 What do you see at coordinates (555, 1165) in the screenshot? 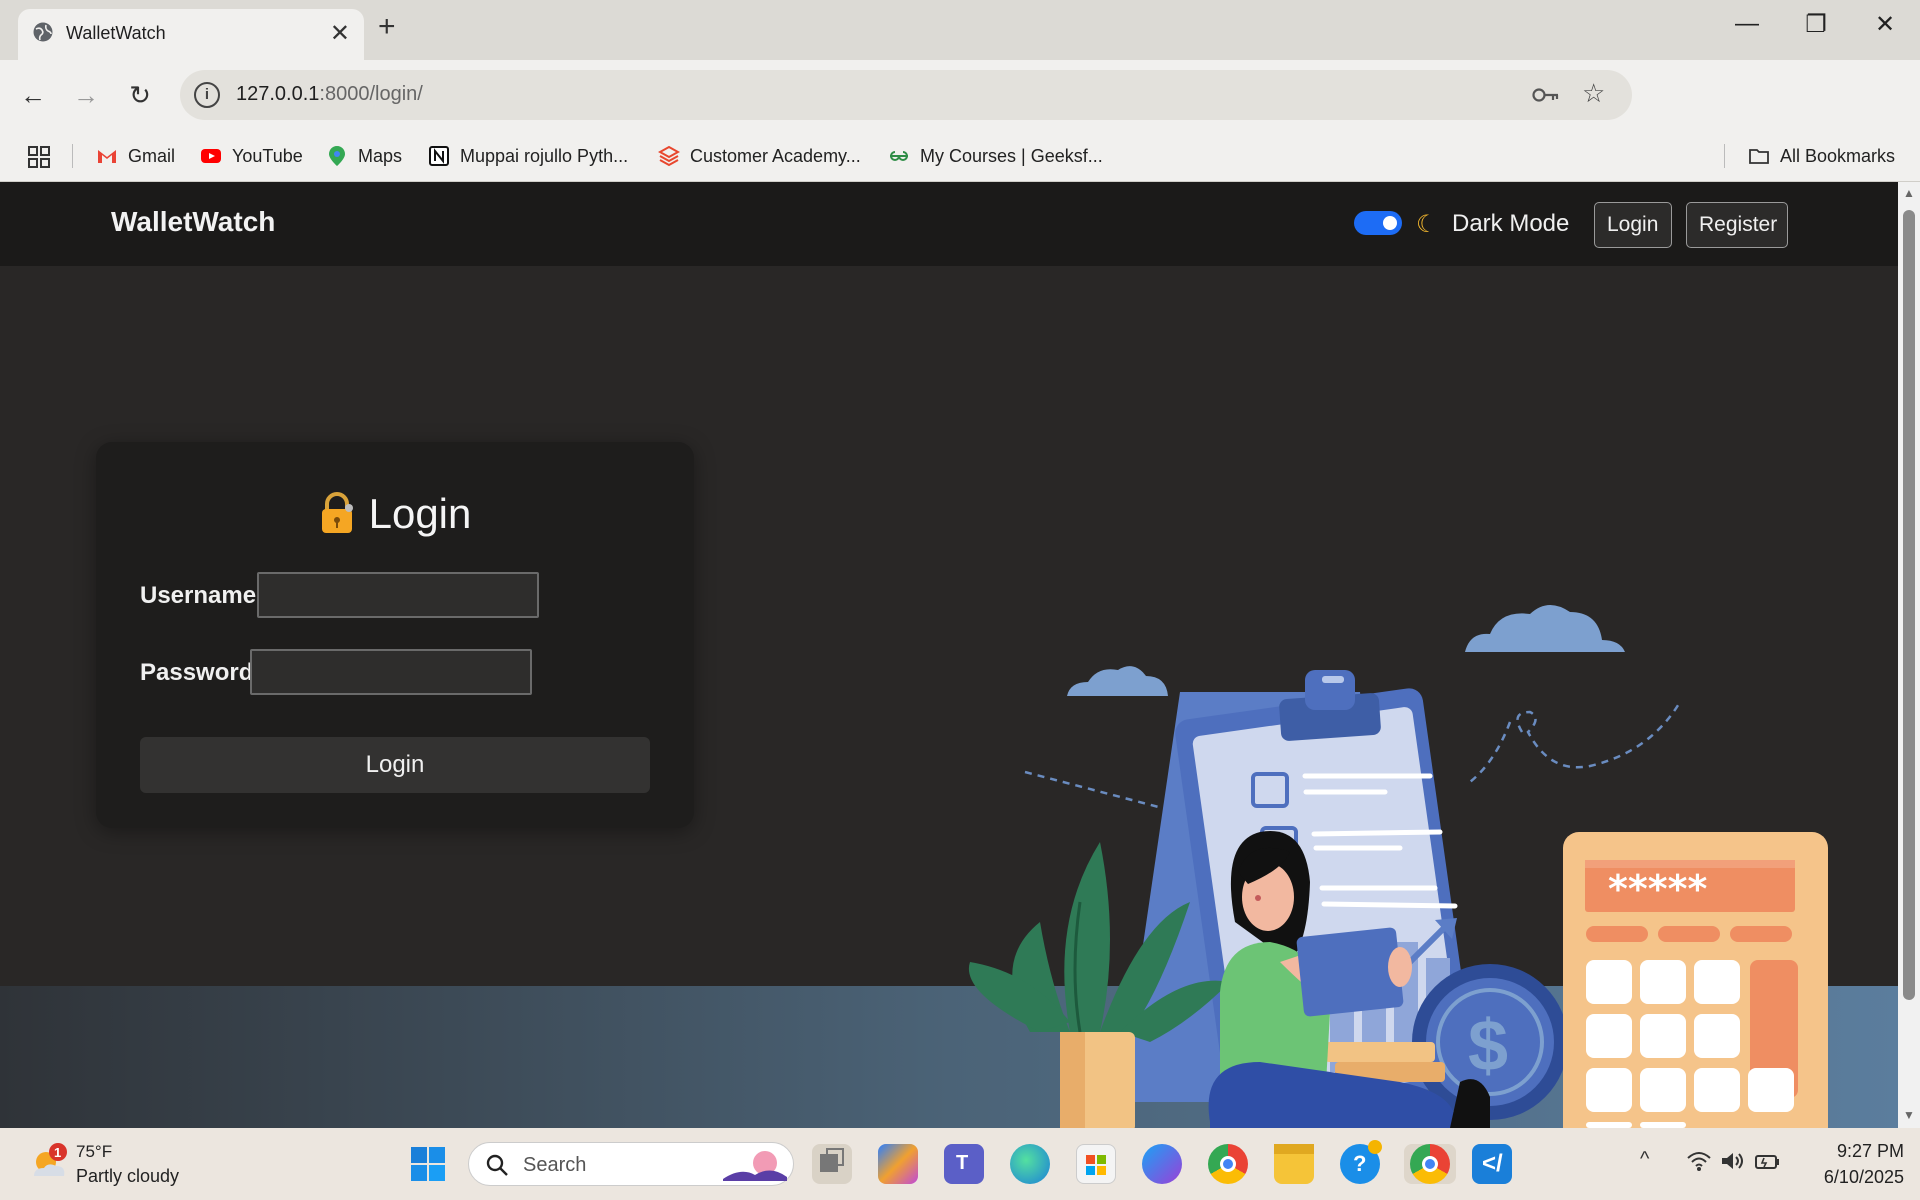
I see `search-placeholder: Search` at bounding box center [555, 1165].